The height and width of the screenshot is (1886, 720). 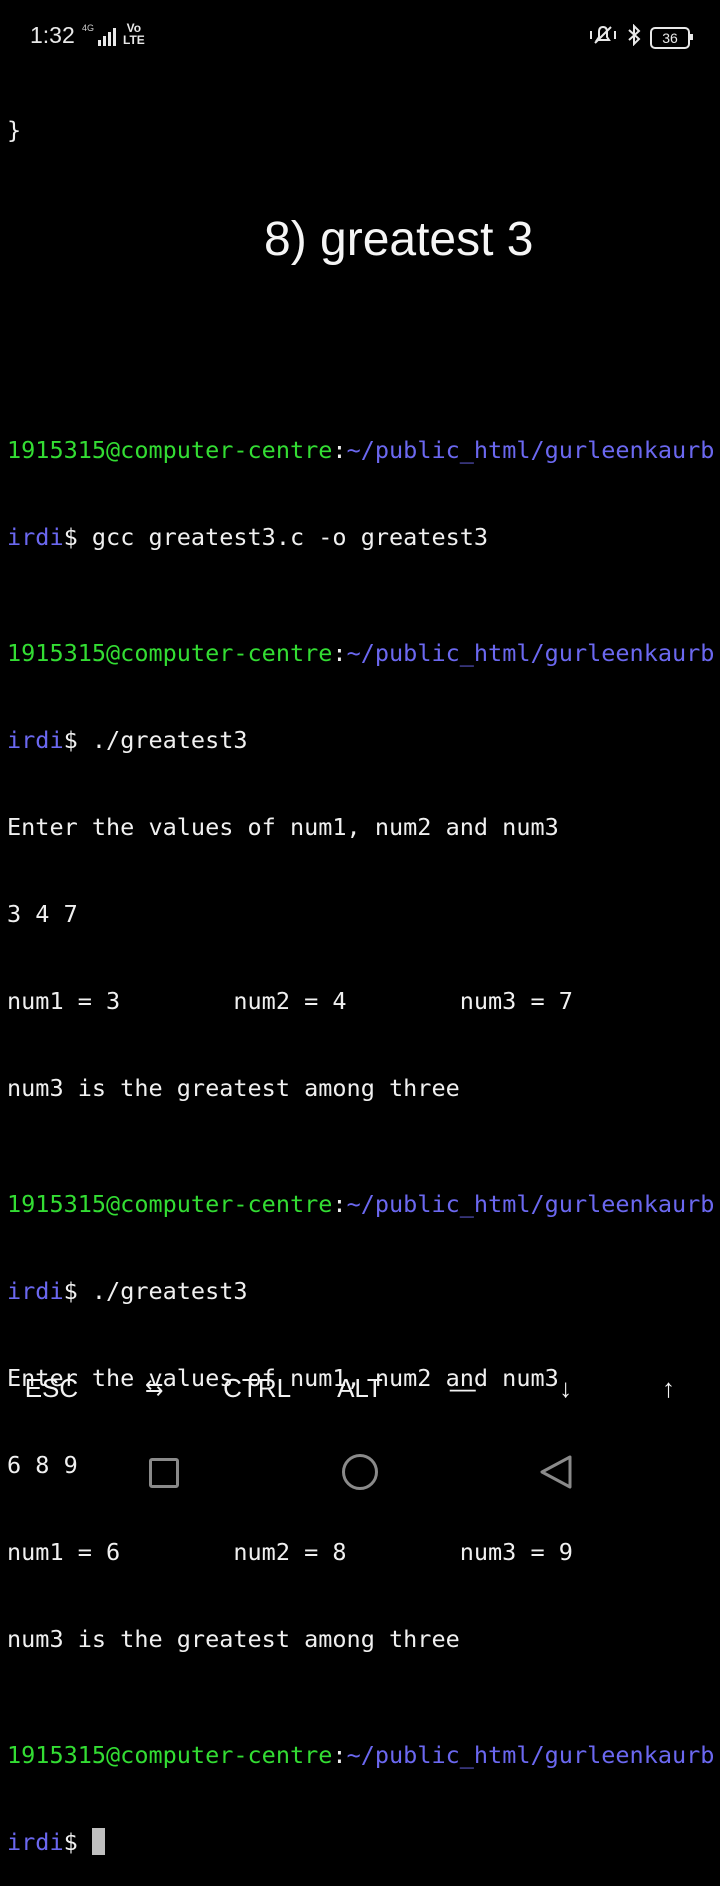 I want to click on alt-key-button: ALT, so click(x=360, y=1388).